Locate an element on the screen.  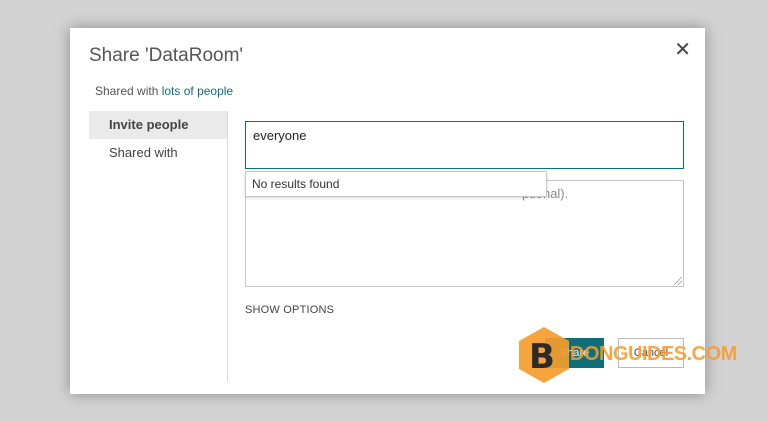
shared-summary: Shared with lots of people is located at coordinates (164, 91).